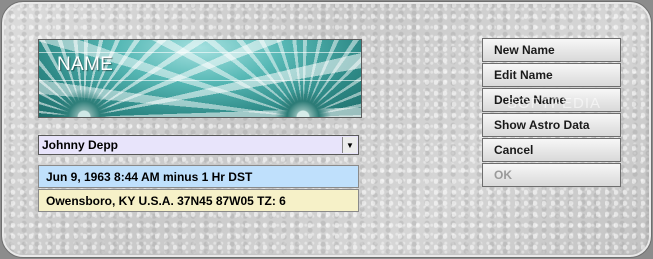  Describe the element at coordinates (85, 64) in the screenshot. I see `banner-title: NAME` at that location.